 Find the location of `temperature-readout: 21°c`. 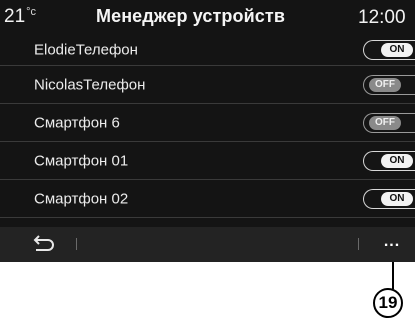

temperature-readout: 21°c is located at coordinates (20, 17).